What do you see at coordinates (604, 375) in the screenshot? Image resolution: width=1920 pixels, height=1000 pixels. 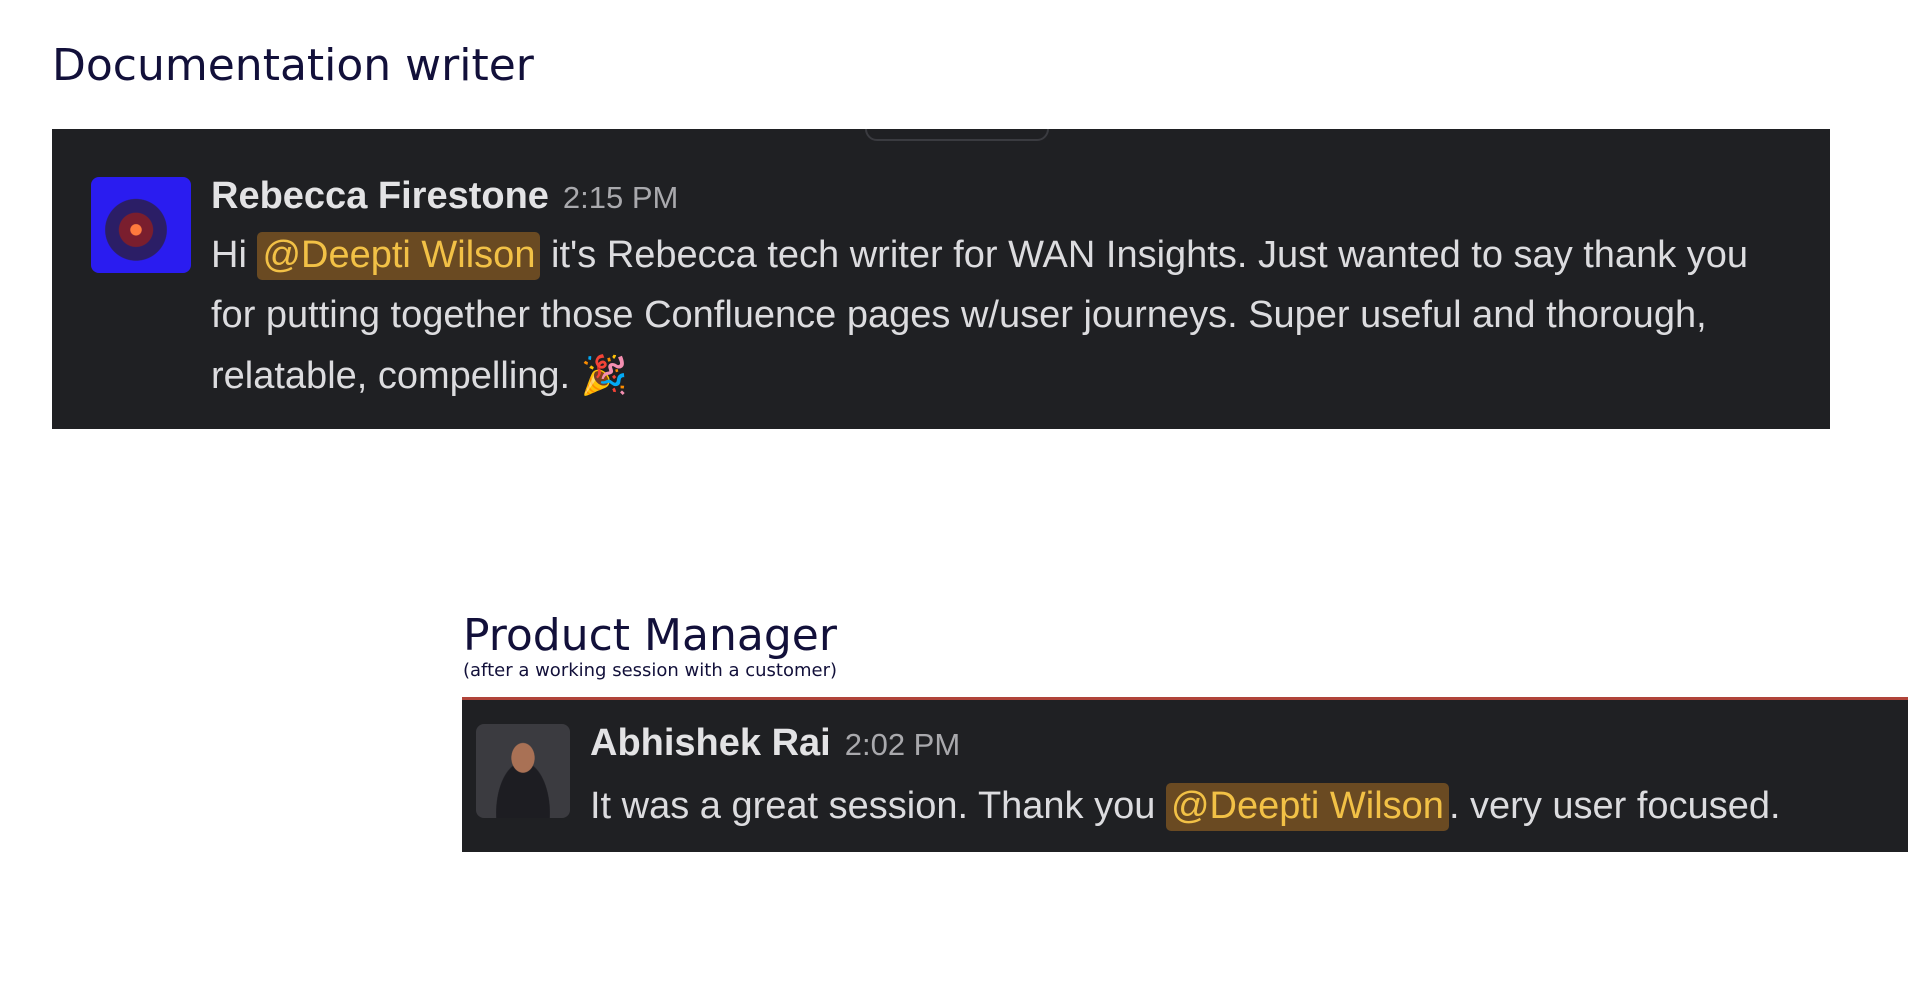 I see `party-popper-icon: 🎉` at bounding box center [604, 375].